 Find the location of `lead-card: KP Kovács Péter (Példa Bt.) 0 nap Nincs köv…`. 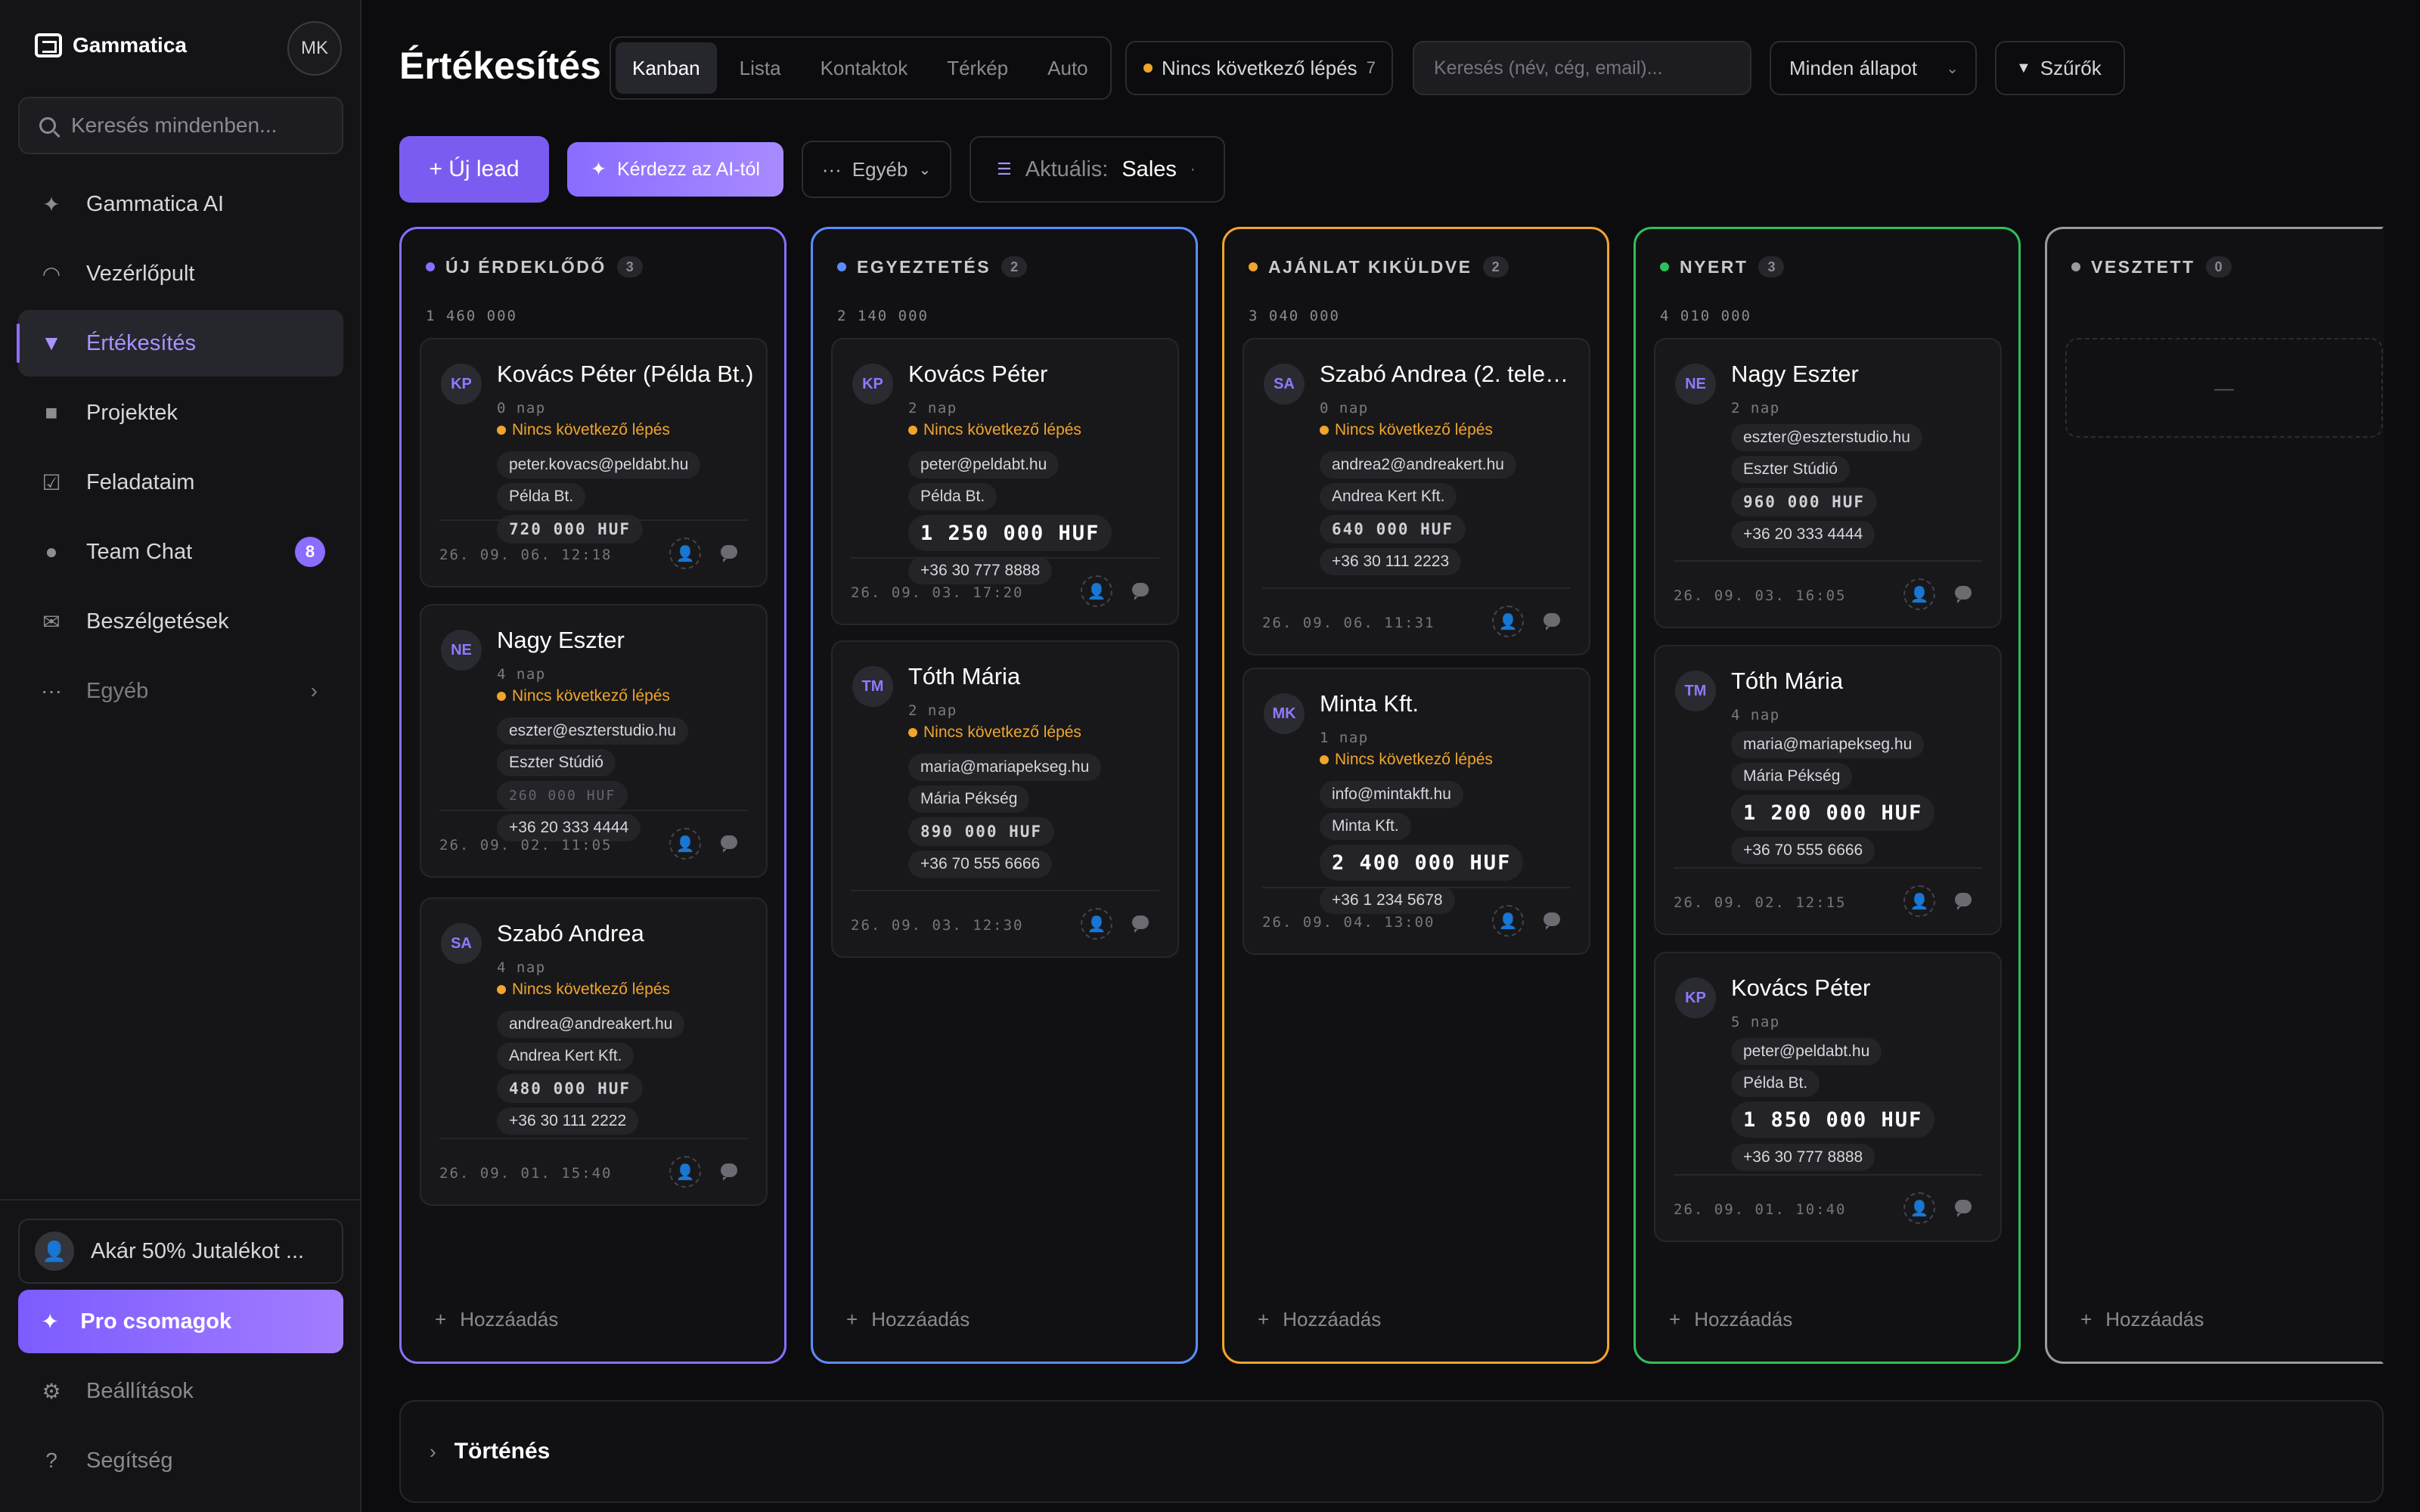

lead-card: KP Kovács Péter (Példa Bt.) 0 nap Nincs köv… is located at coordinates (594, 462).